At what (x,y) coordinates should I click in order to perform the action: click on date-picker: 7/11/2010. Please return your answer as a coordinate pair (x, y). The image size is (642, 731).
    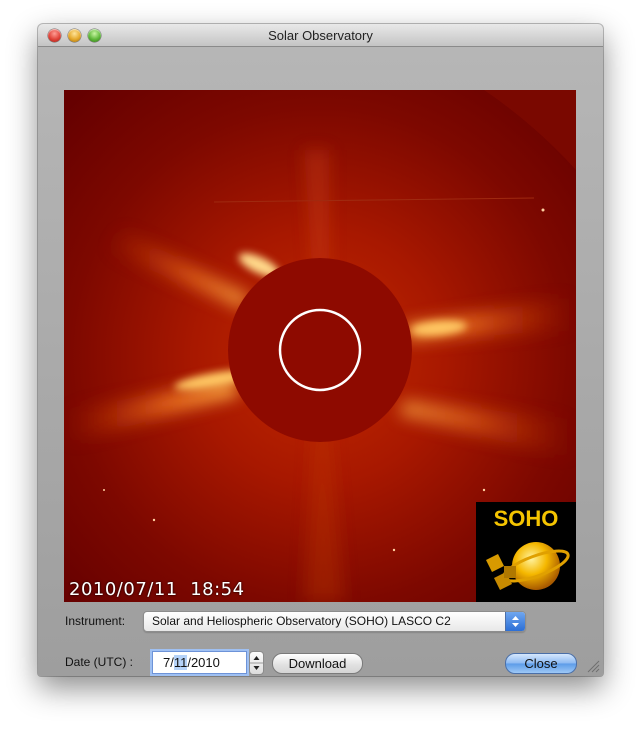
    Looking at the image, I should click on (199, 662).